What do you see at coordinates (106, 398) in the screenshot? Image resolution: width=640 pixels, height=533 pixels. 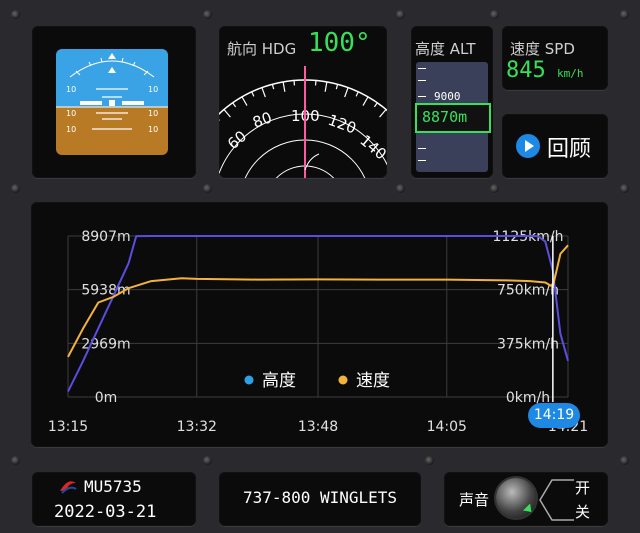 I see `y-left-tick-label: 0m` at bounding box center [106, 398].